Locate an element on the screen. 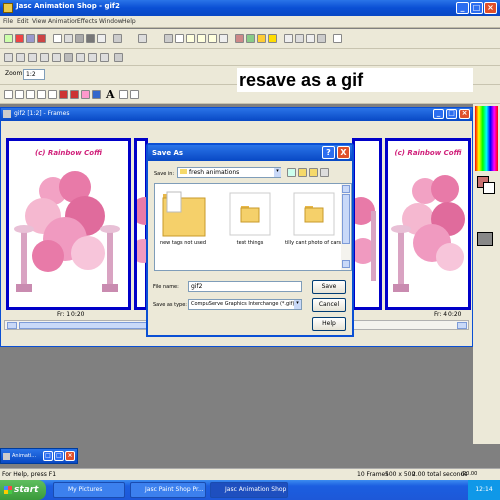 The image size is (500, 500). dialog-help-button: ? is located at coordinates (328, 152).